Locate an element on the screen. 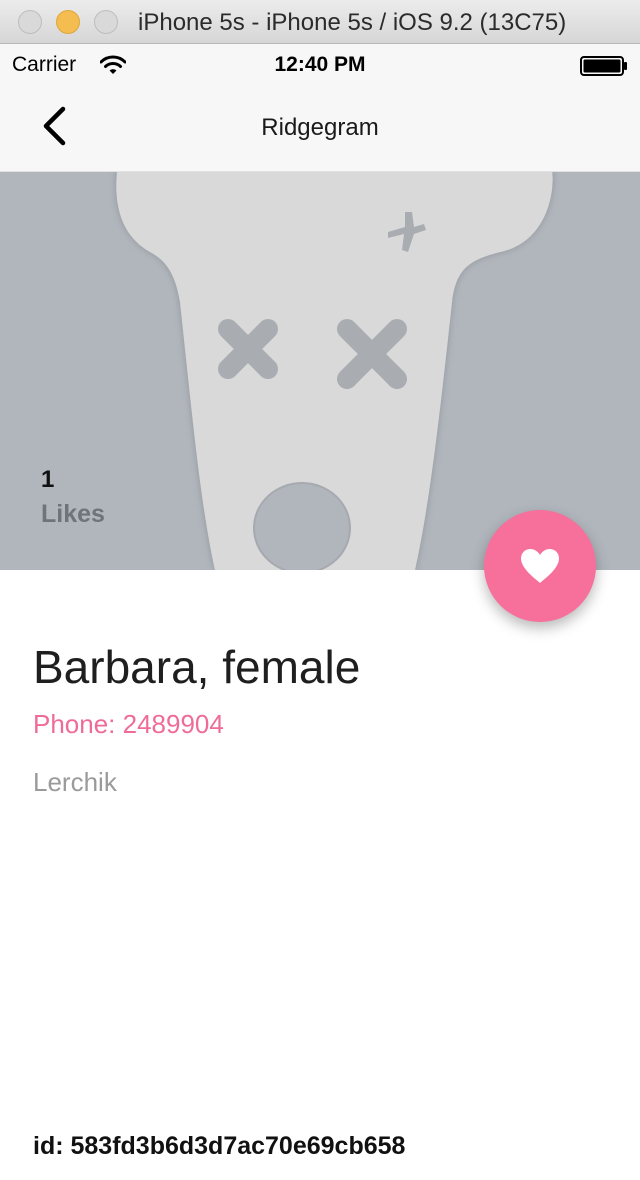 This screenshot has width=640, height=1180. page-title: Ridgegram is located at coordinates (320, 127).